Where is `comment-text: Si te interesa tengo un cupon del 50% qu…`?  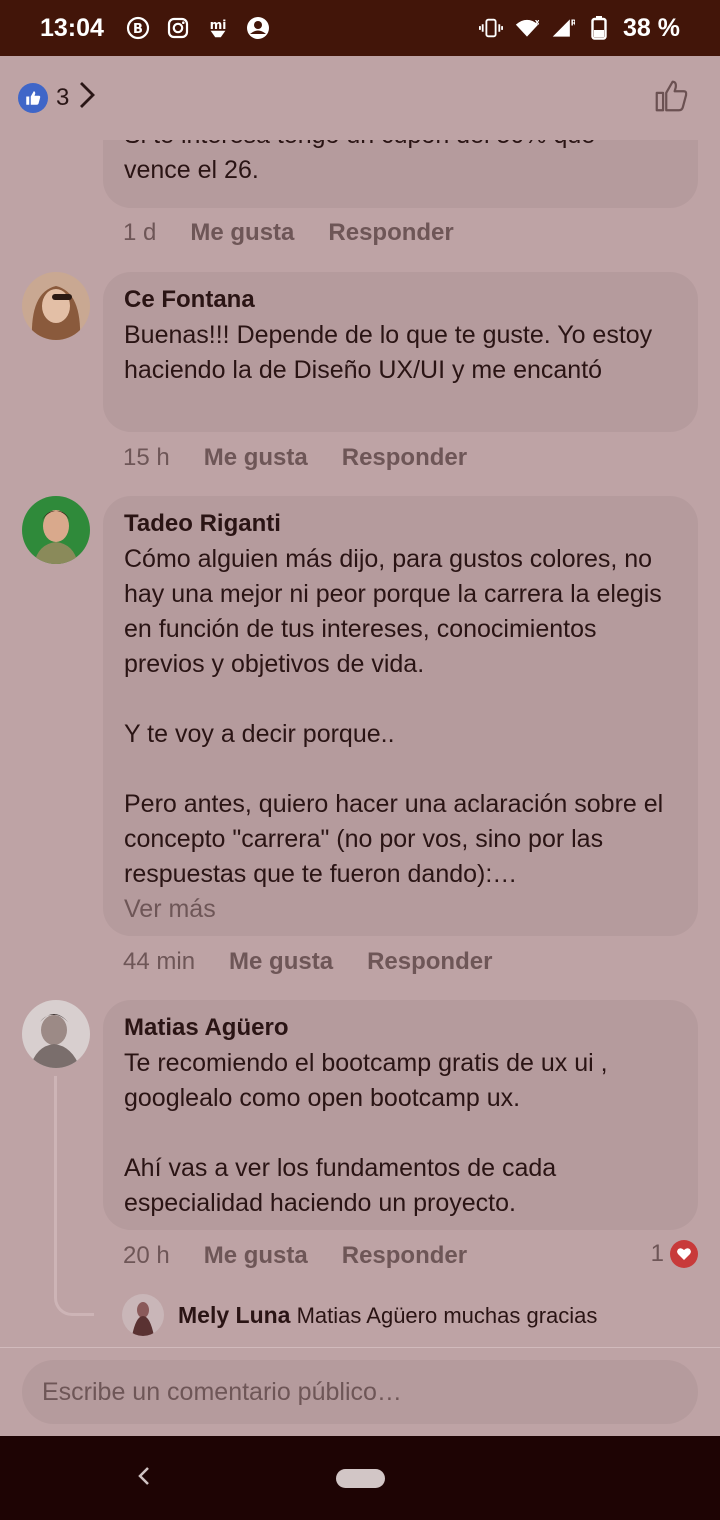 comment-text: Si te interesa tengo un cupon del 50% qu… is located at coordinates (359, 162).